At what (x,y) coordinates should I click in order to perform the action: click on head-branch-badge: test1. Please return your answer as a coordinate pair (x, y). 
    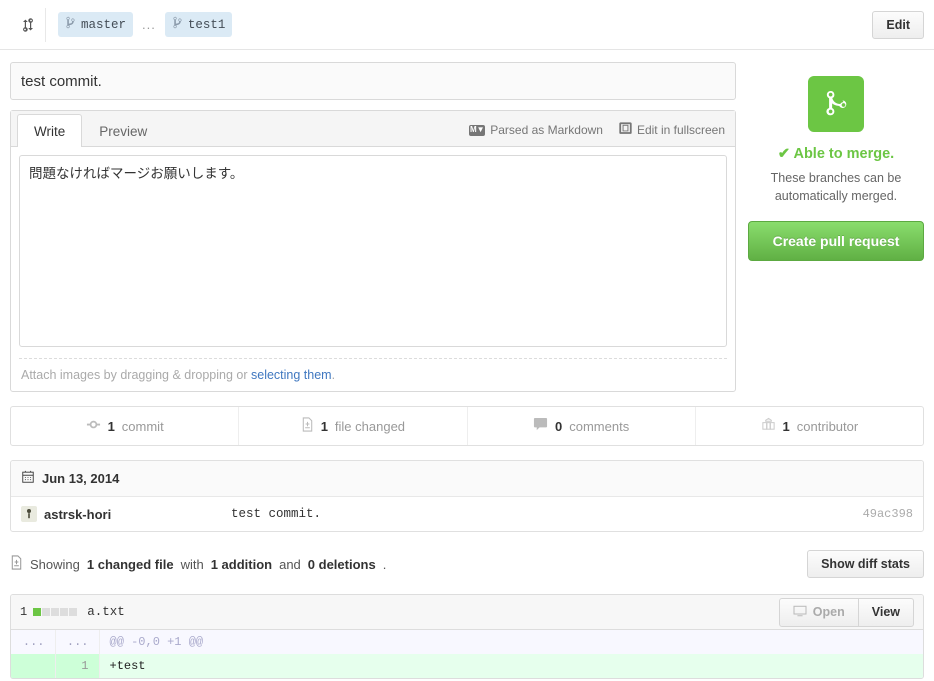
    Looking at the image, I should click on (198, 24).